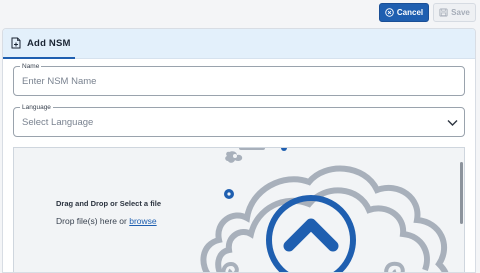  What do you see at coordinates (59, 81) in the screenshot?
I see `name-placeholder: Enter NSM Name` at bounding box center [59, 81].